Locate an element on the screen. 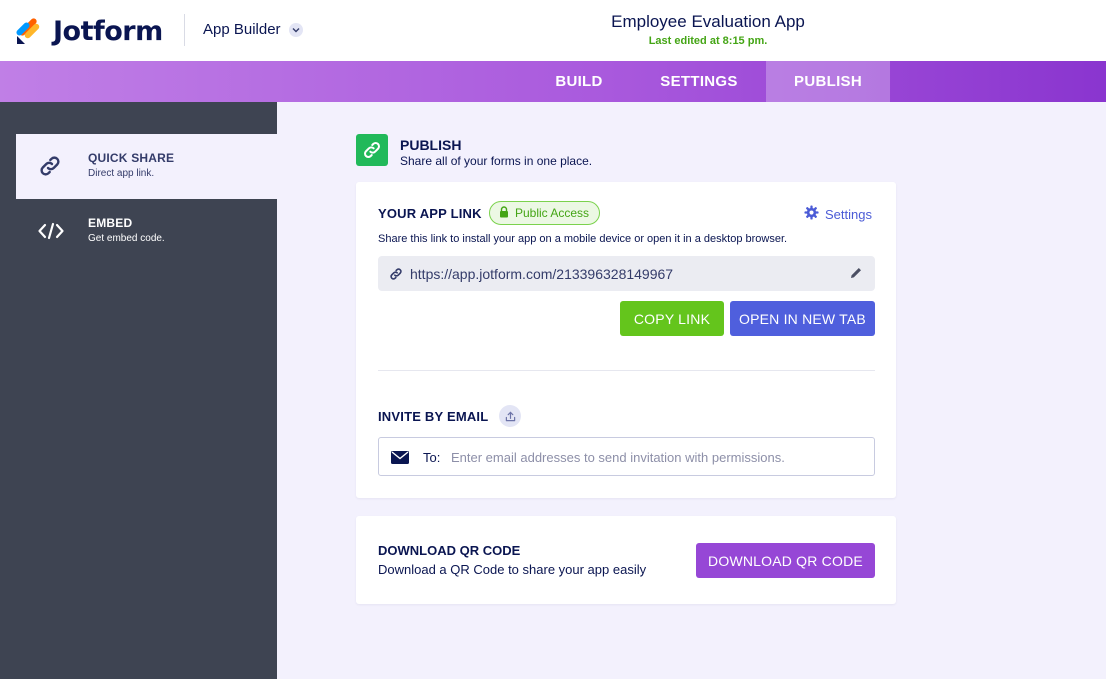 This screenshot has height=679, width=1106. app-builder-dropdown: App Builder is located at coordinates (253, 29).